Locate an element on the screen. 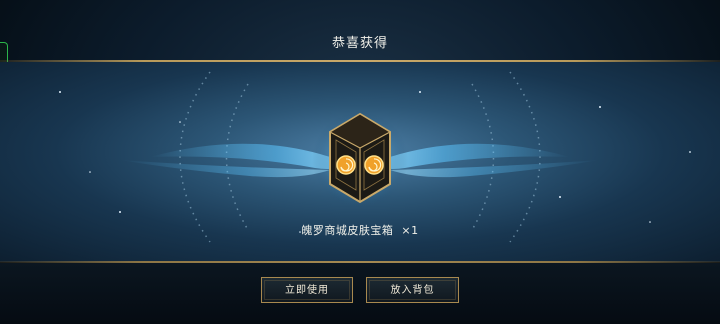 The height and width of the screenshot is (324, 720). reward-caption: 魄罗商城皮肤宝箱 ×1 is located at coordinates (360, 230).